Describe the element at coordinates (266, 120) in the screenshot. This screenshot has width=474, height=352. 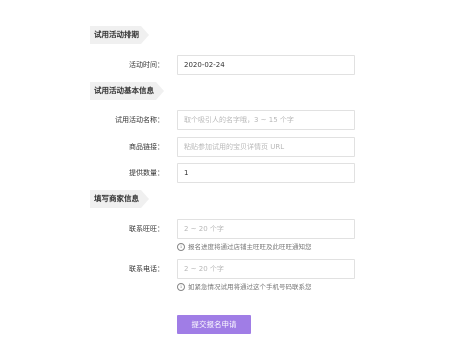
I see `activity-name-input` at that location.